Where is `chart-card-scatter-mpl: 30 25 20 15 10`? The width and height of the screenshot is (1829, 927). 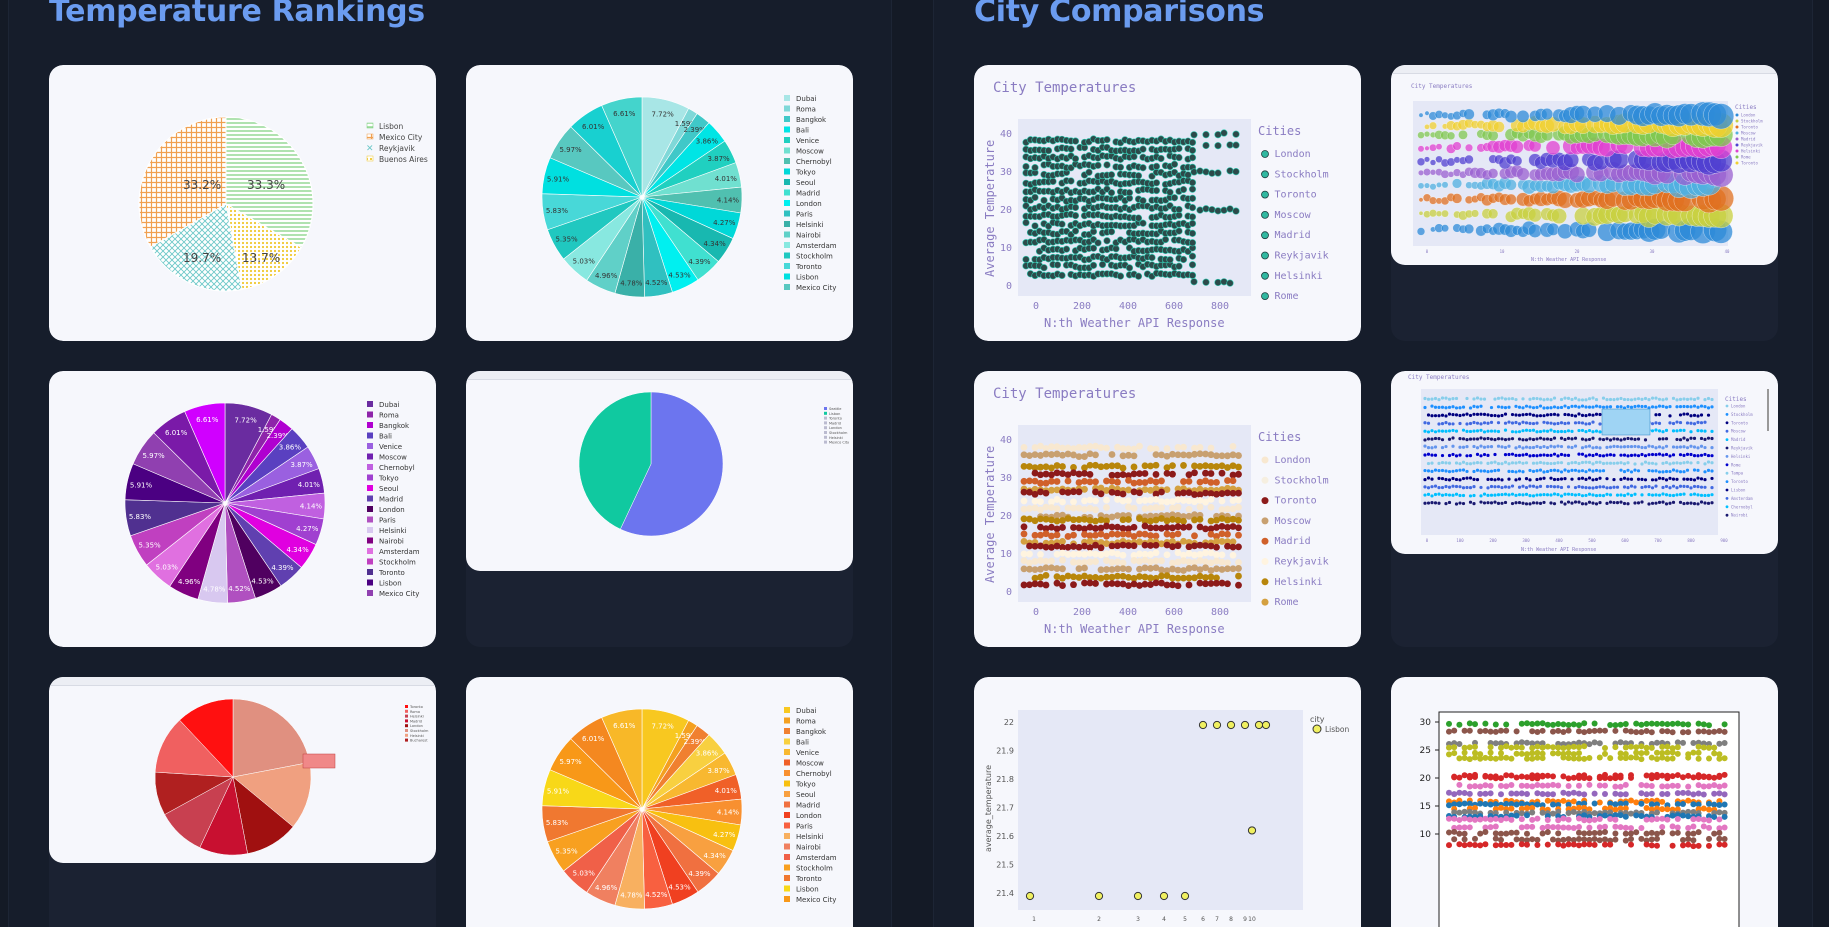
chart-card-scatter-mpl: 30 25 20 15 10 is located at coordinates (1584, 802).